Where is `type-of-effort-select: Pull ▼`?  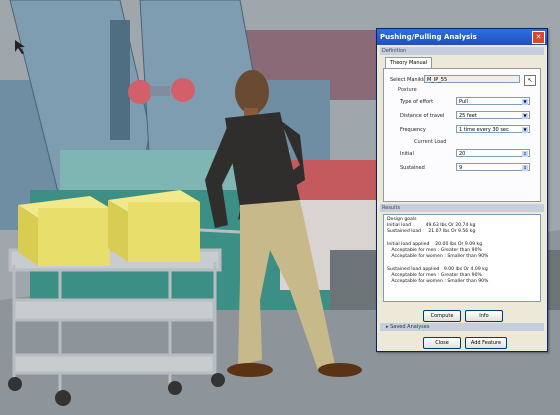 type-of-effort-select: Pull ▼ is located at coordinates (493, 101).